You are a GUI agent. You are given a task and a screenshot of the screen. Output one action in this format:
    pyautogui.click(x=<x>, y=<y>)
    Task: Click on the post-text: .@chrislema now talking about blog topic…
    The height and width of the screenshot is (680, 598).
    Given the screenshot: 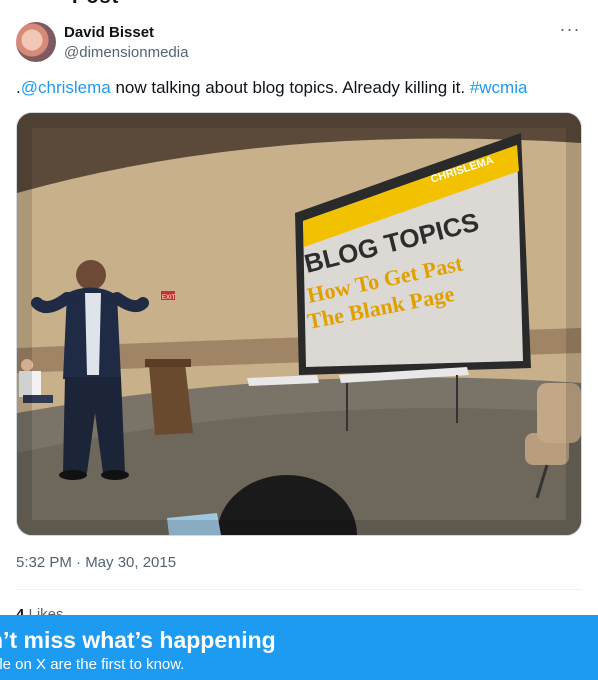 What is the action you would take?
    pyautogui.click(x=271, y=88)
    